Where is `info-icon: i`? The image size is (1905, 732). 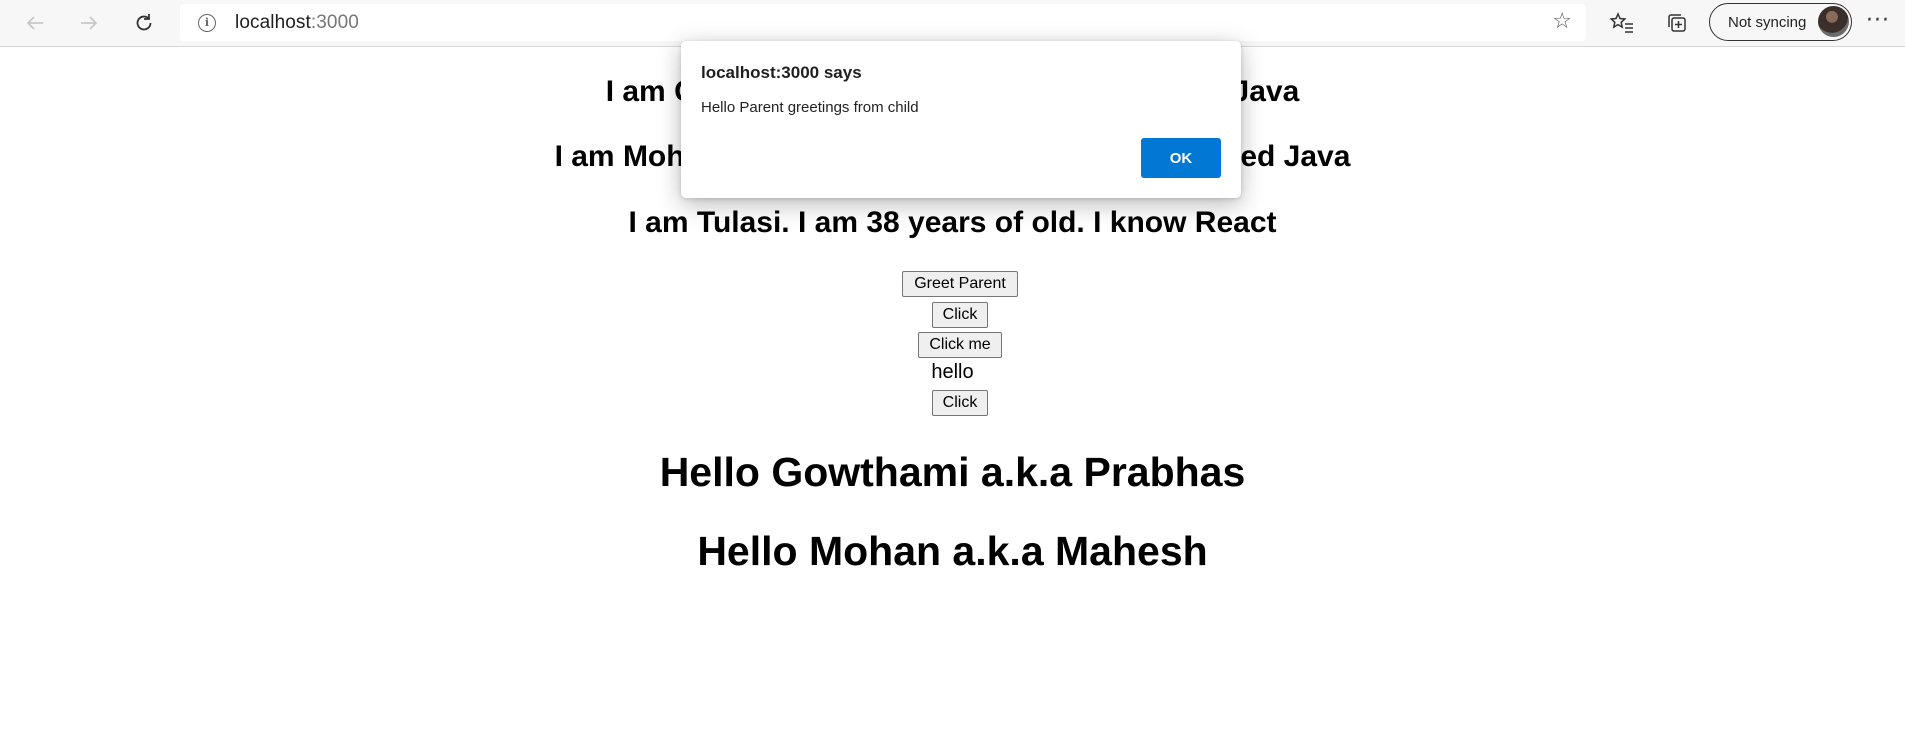 info-icon: i is located at coordinates (207, 22).